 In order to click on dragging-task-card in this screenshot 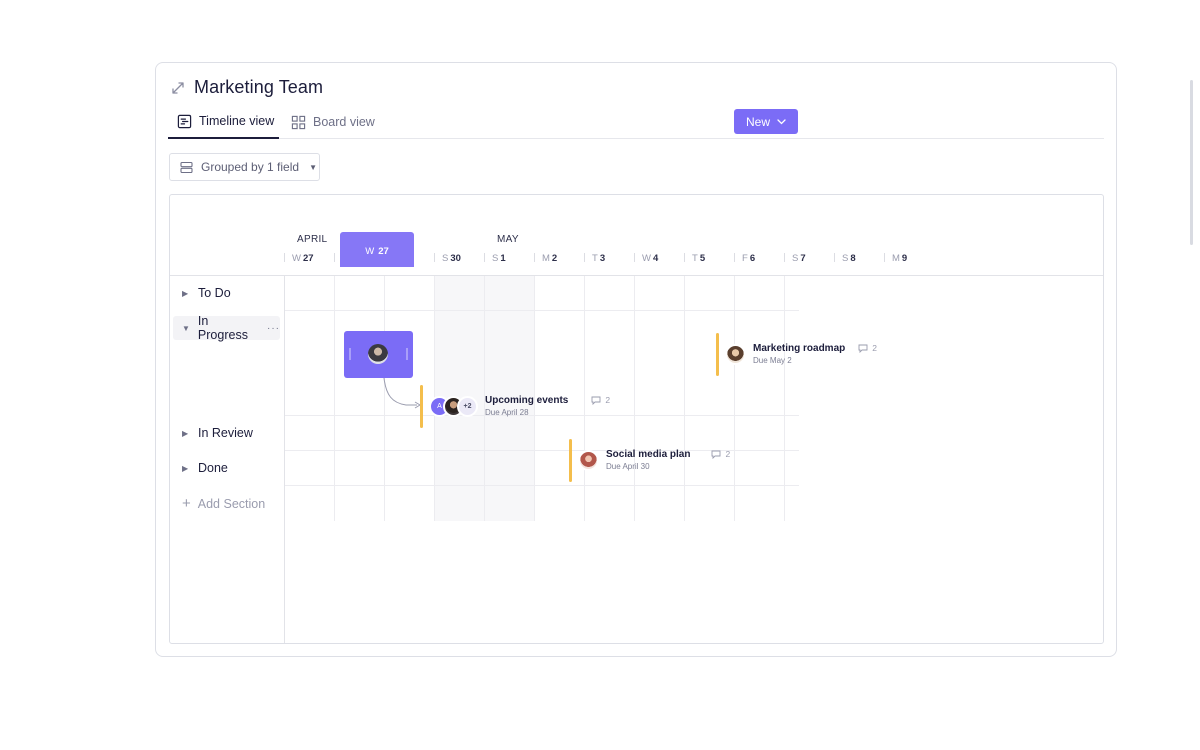, I will do `click(378, 354)`.